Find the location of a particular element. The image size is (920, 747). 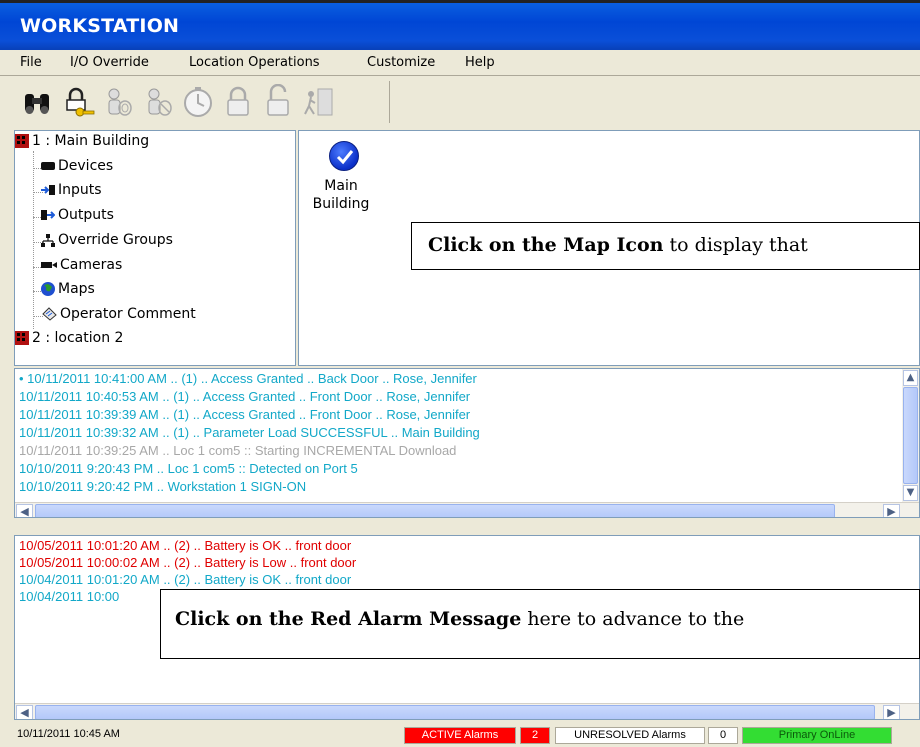

comment-icon is located at coordinates (49, 314).